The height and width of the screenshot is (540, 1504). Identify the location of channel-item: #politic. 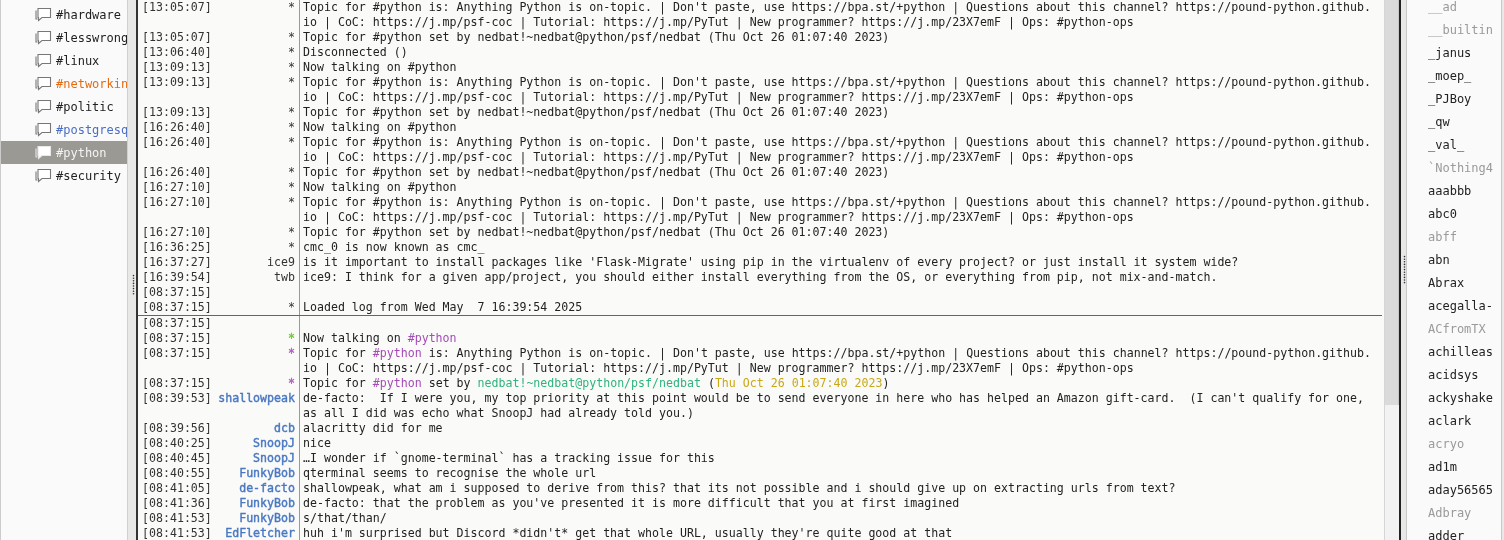
(64, 106).